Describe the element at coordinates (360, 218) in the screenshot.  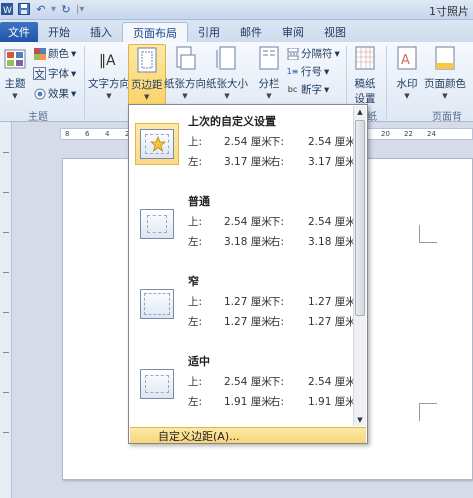
I see `scrollbar-thumb` at that location.